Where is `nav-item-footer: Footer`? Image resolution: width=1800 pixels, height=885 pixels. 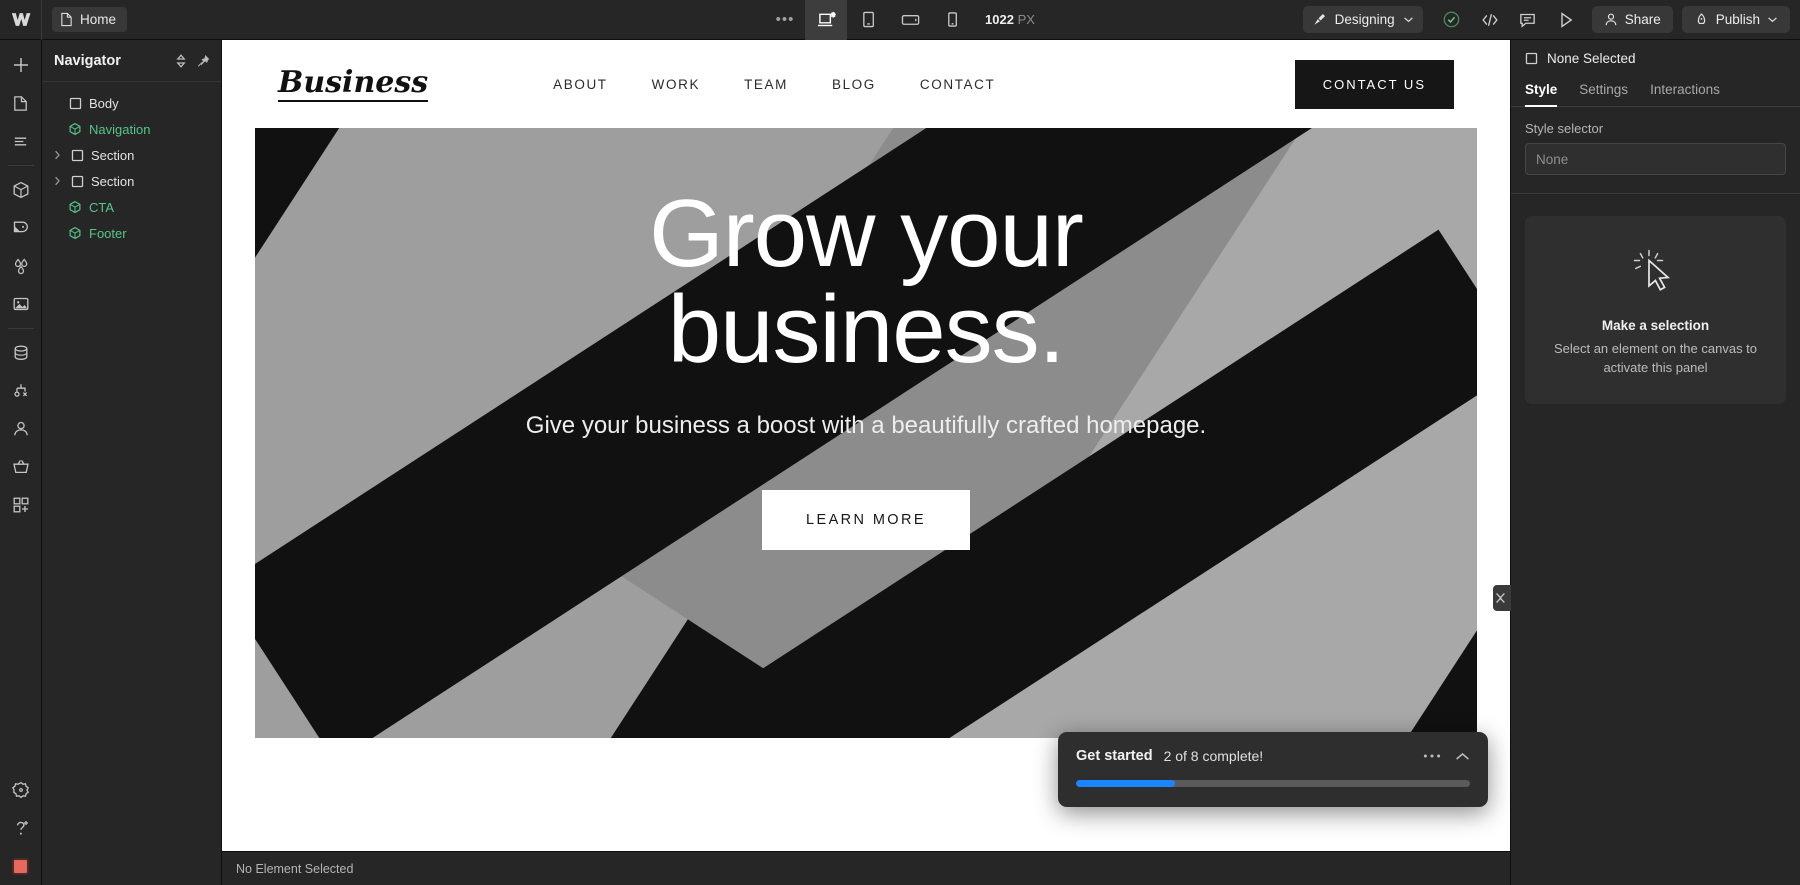 nav-item-footer: Footer is located at coordinates (131, 233).